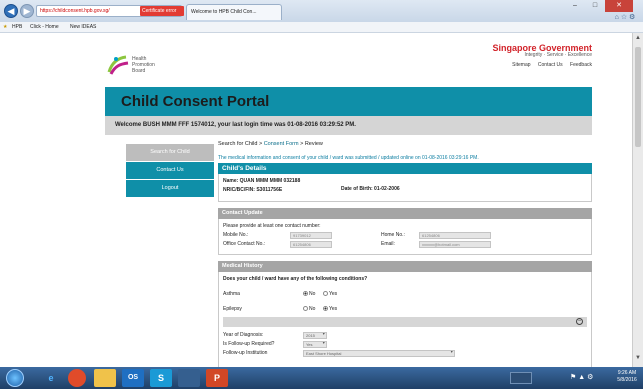 The width and height of the screenshot is (643, 389). Describe the element at coordinates (595, 6) in the screenshot. I see `maximize-icon: □` at that location.